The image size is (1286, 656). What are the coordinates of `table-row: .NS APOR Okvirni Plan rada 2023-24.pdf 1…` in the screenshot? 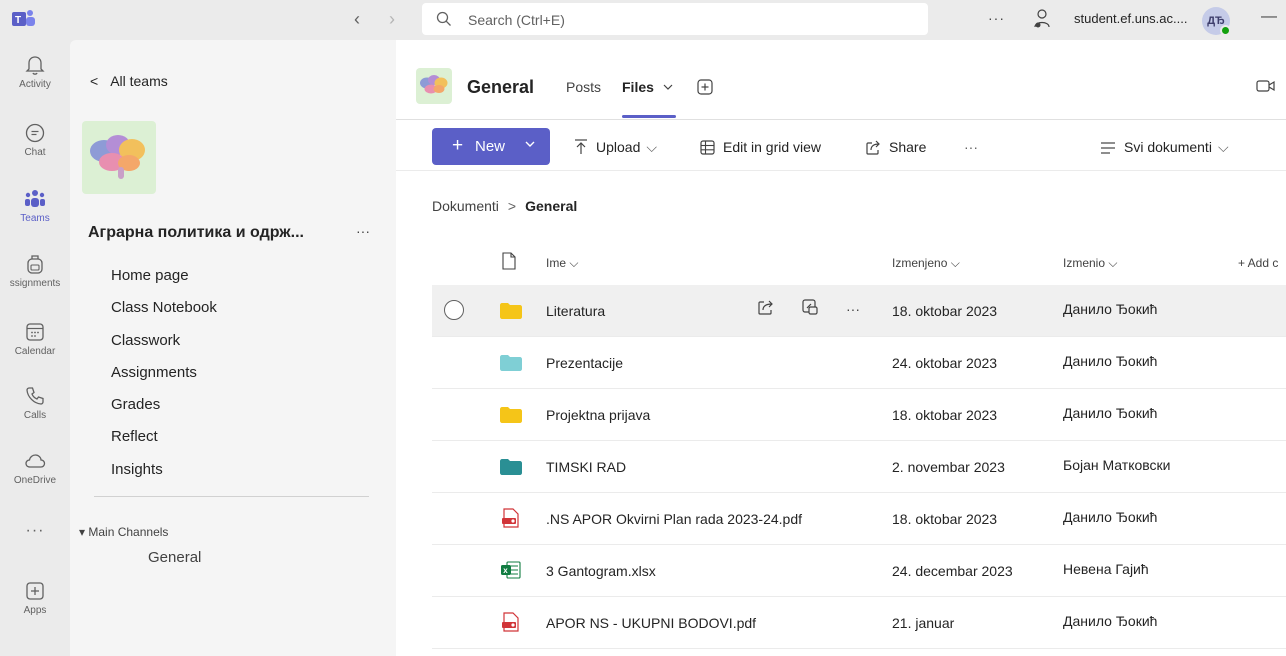 It's located at (859, 519).